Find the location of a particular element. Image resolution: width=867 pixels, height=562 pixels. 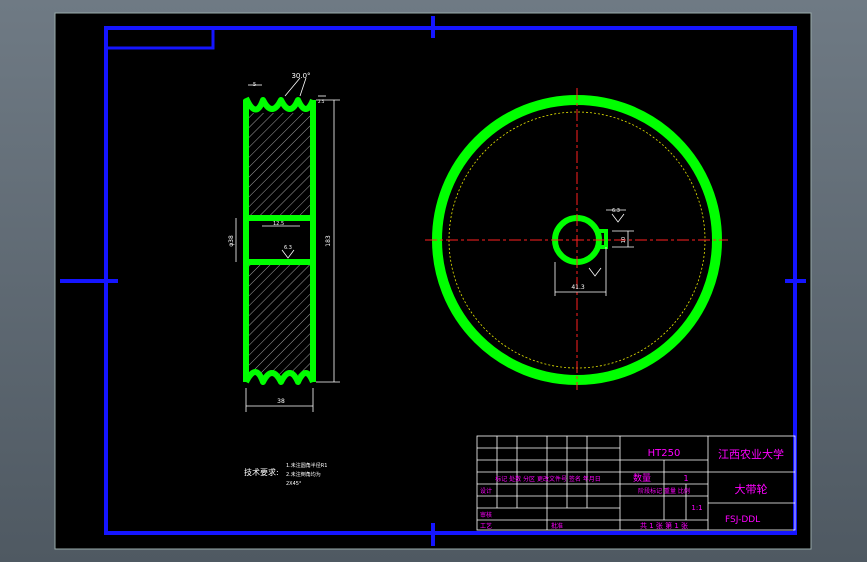

tech-line-3: 2X45° is located at coordinates (294, 484).